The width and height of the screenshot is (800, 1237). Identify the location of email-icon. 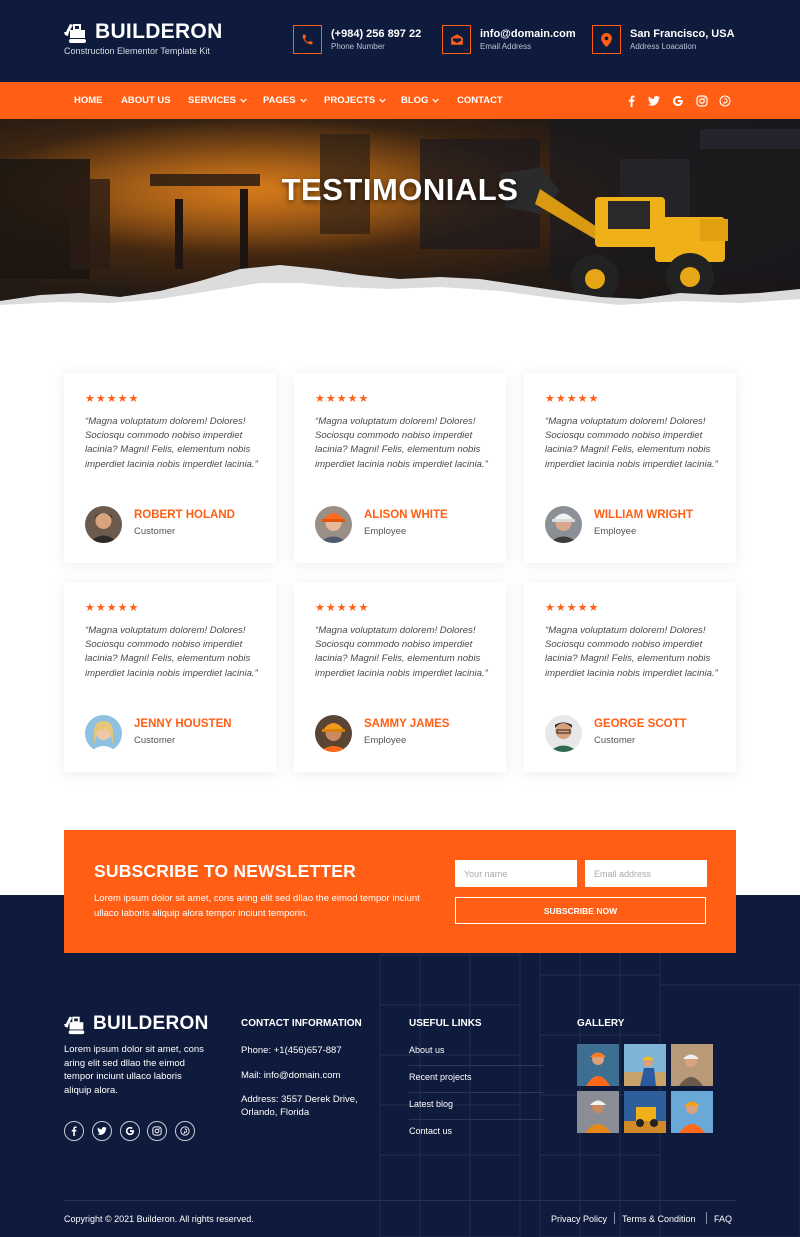
(456, 39).